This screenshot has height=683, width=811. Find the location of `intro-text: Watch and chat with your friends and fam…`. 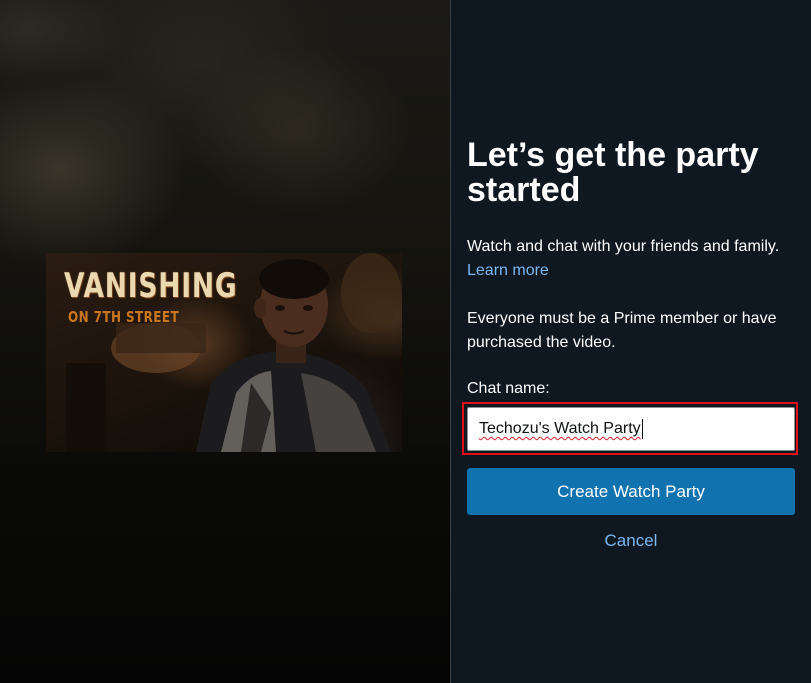

intro-text: Watch and chat with your friends and fam… is located at coordinates (623, 246).